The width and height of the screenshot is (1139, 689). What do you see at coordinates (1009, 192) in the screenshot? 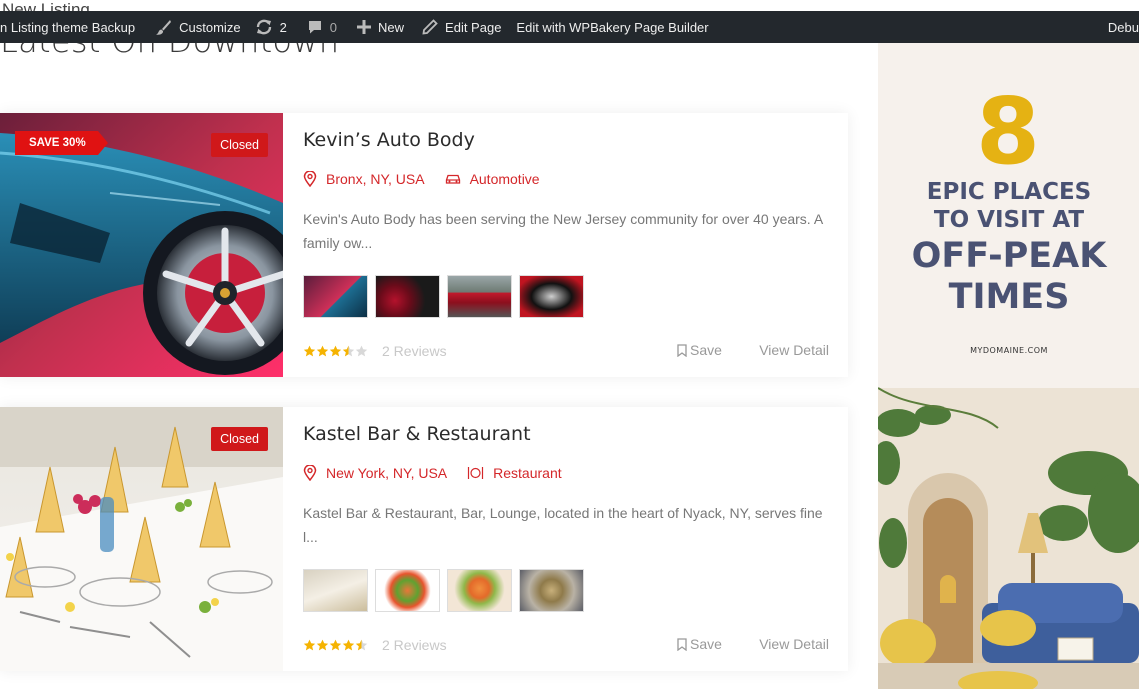
I see `ad-line-1: EPIC PLACES` at bounding box center [1009, 192].